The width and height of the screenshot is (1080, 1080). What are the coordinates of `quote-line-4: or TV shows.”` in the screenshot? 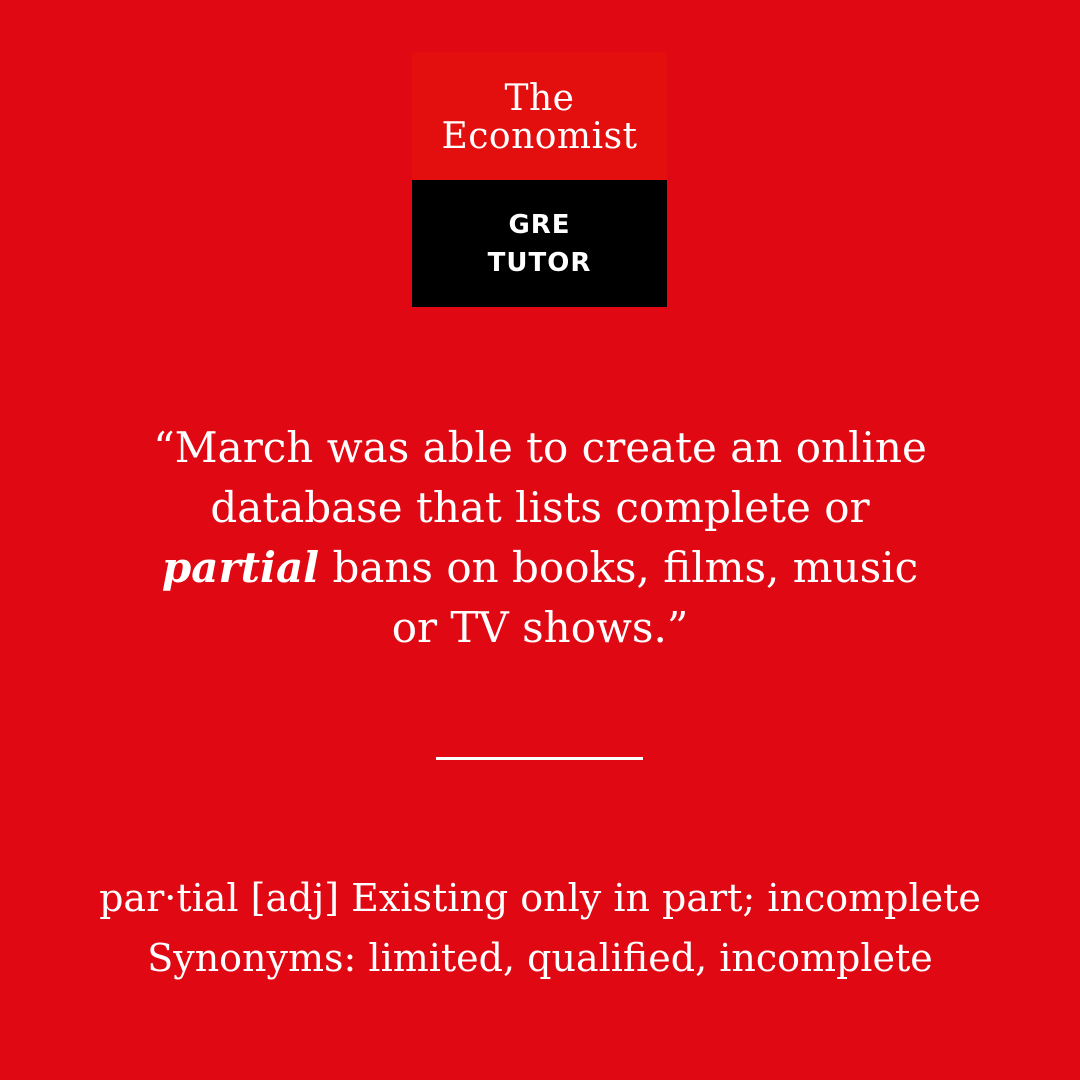 It's located at (540, 627).